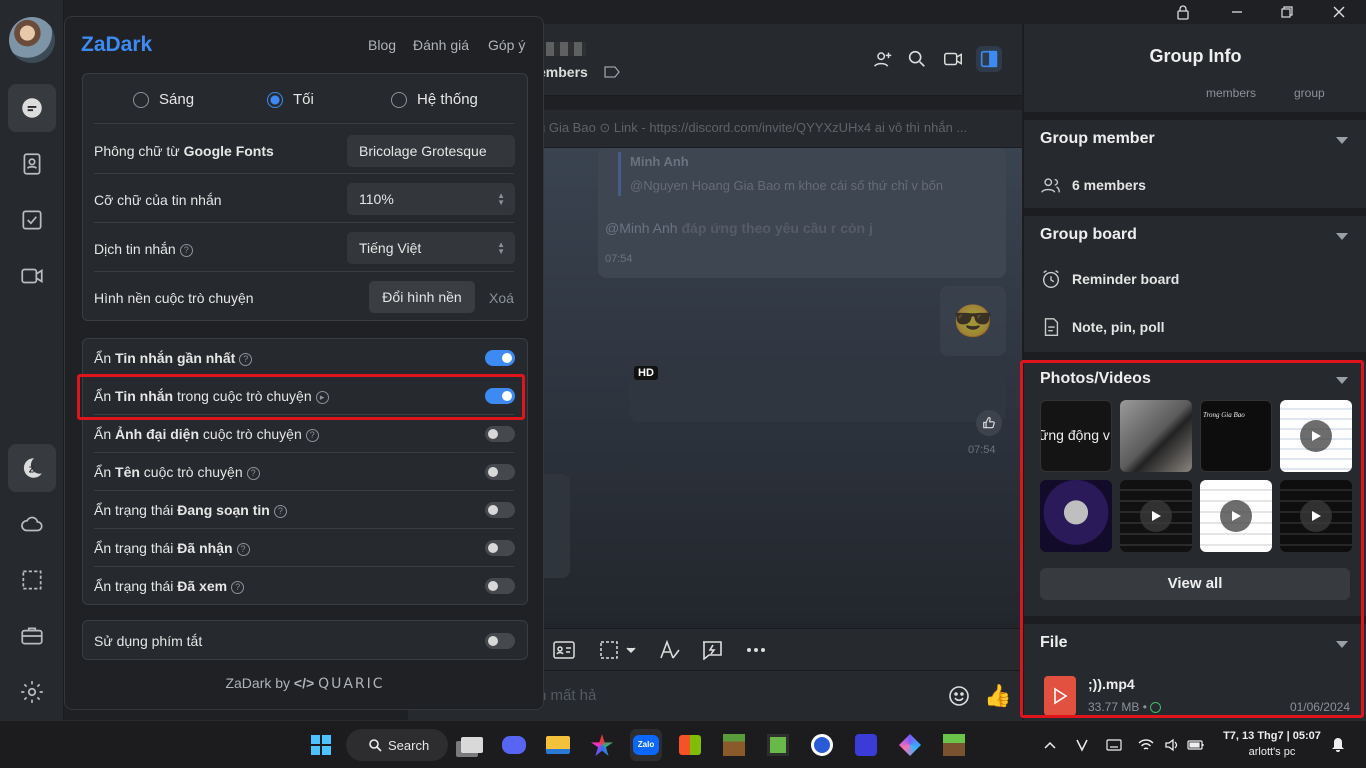 The width and height of the screenshot is (1366, 768). What do you see at coordinates (563, 72) in the screenshot?
I see `members-count-text: embers` at bounding box center [563, 72].